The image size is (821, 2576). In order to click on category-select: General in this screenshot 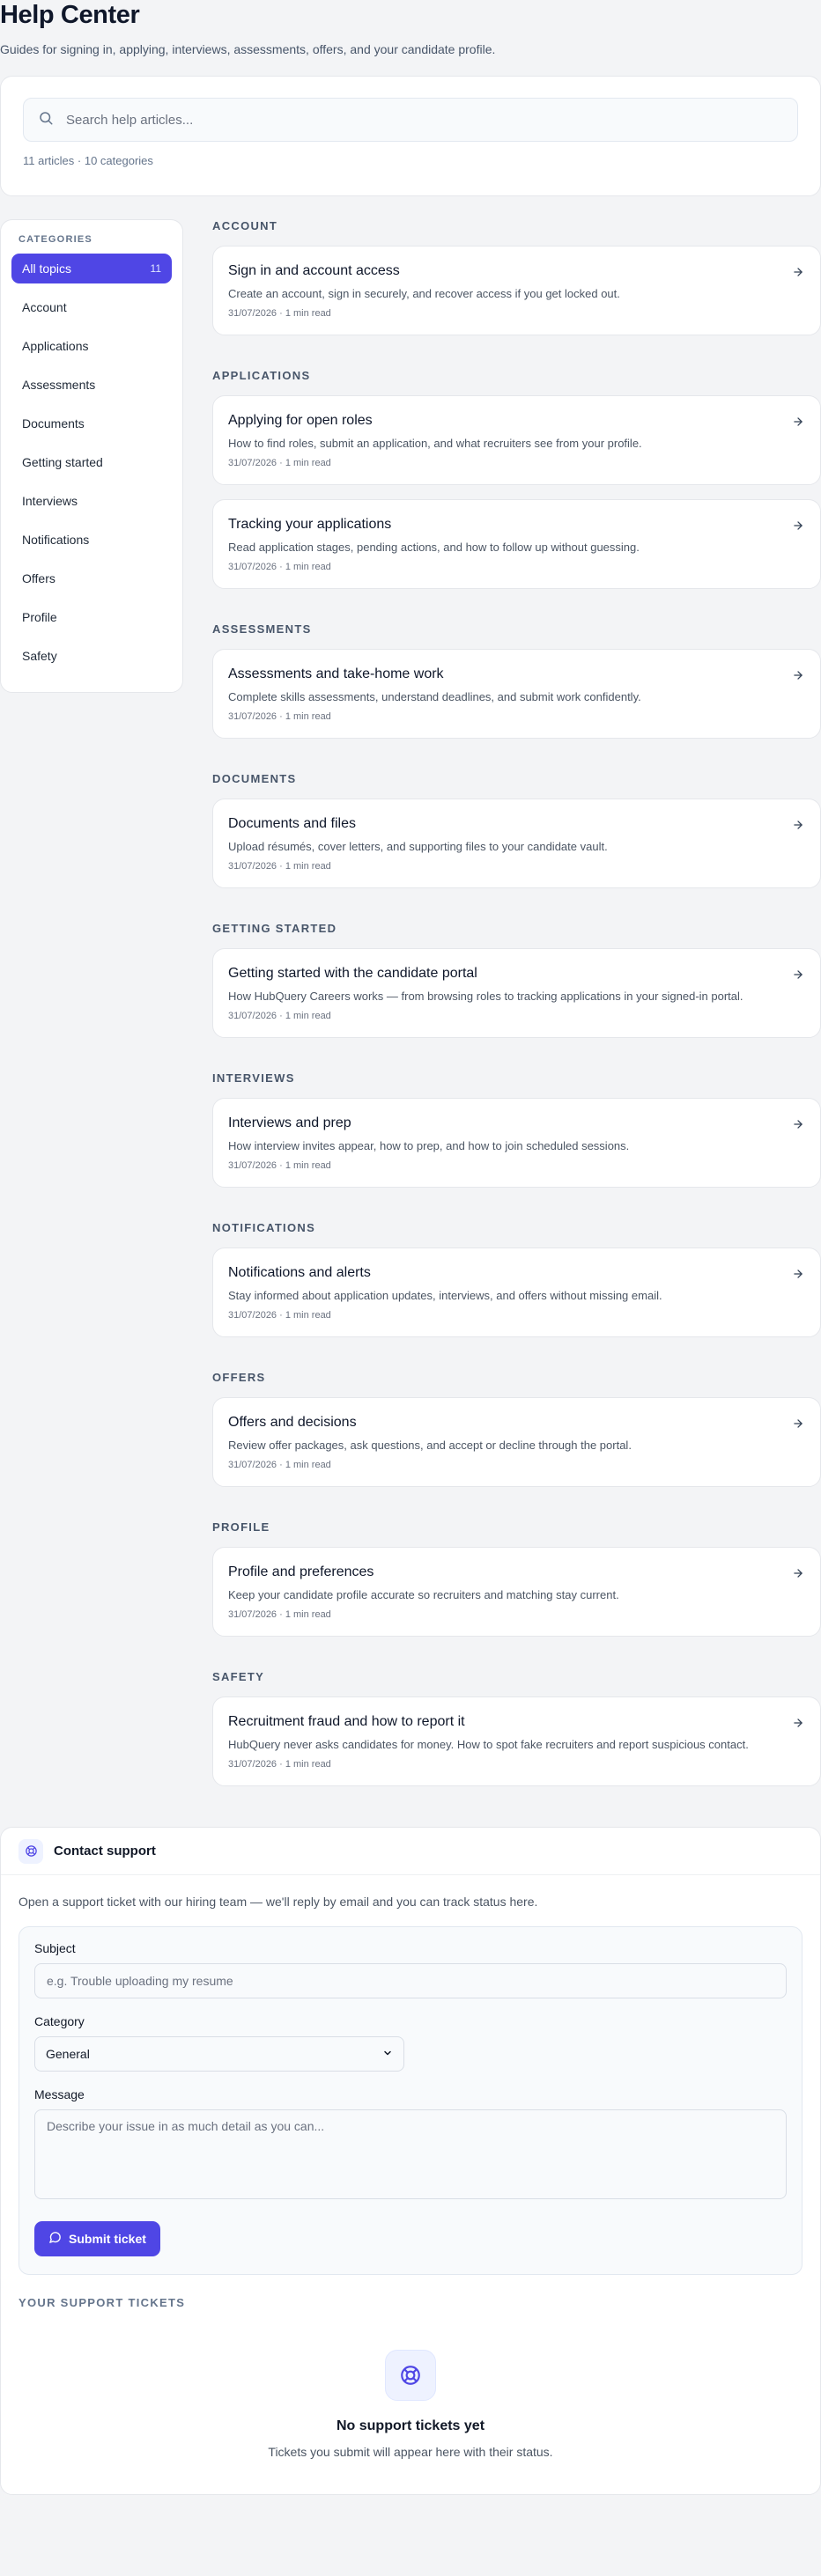, I will do `click(219, 2054)`.